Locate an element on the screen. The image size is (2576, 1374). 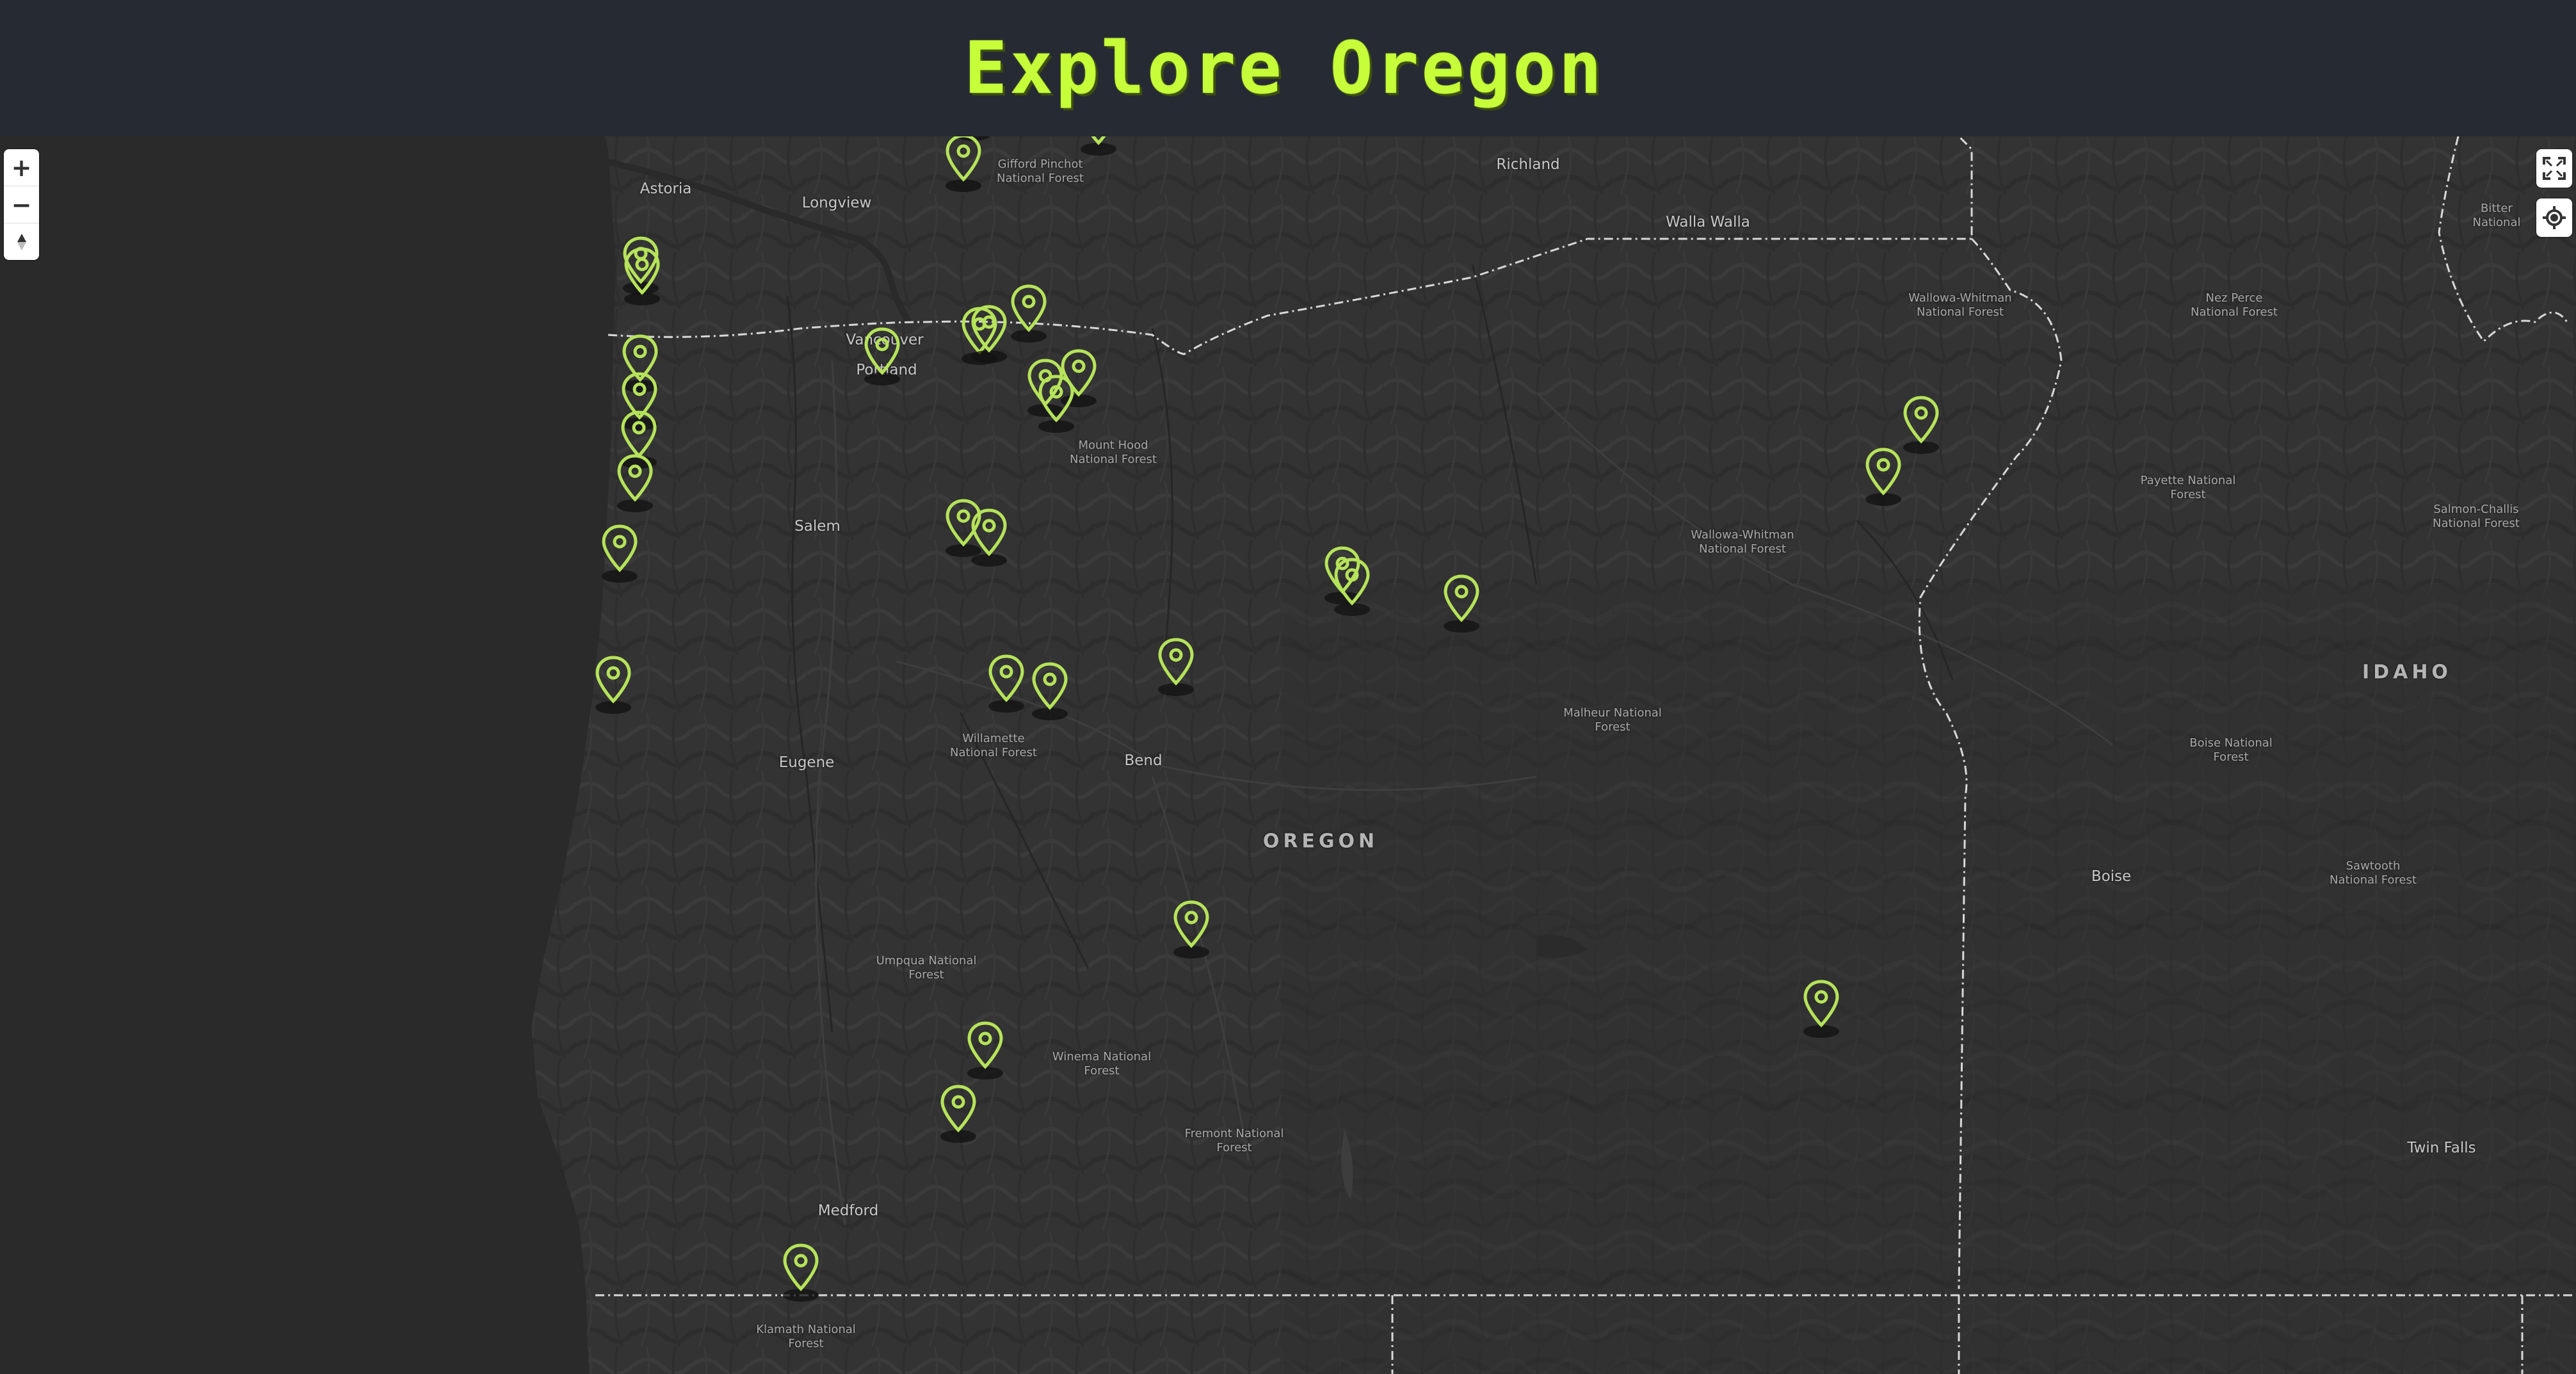
map-label: IDAHO is located at coordinates (2407, 672).